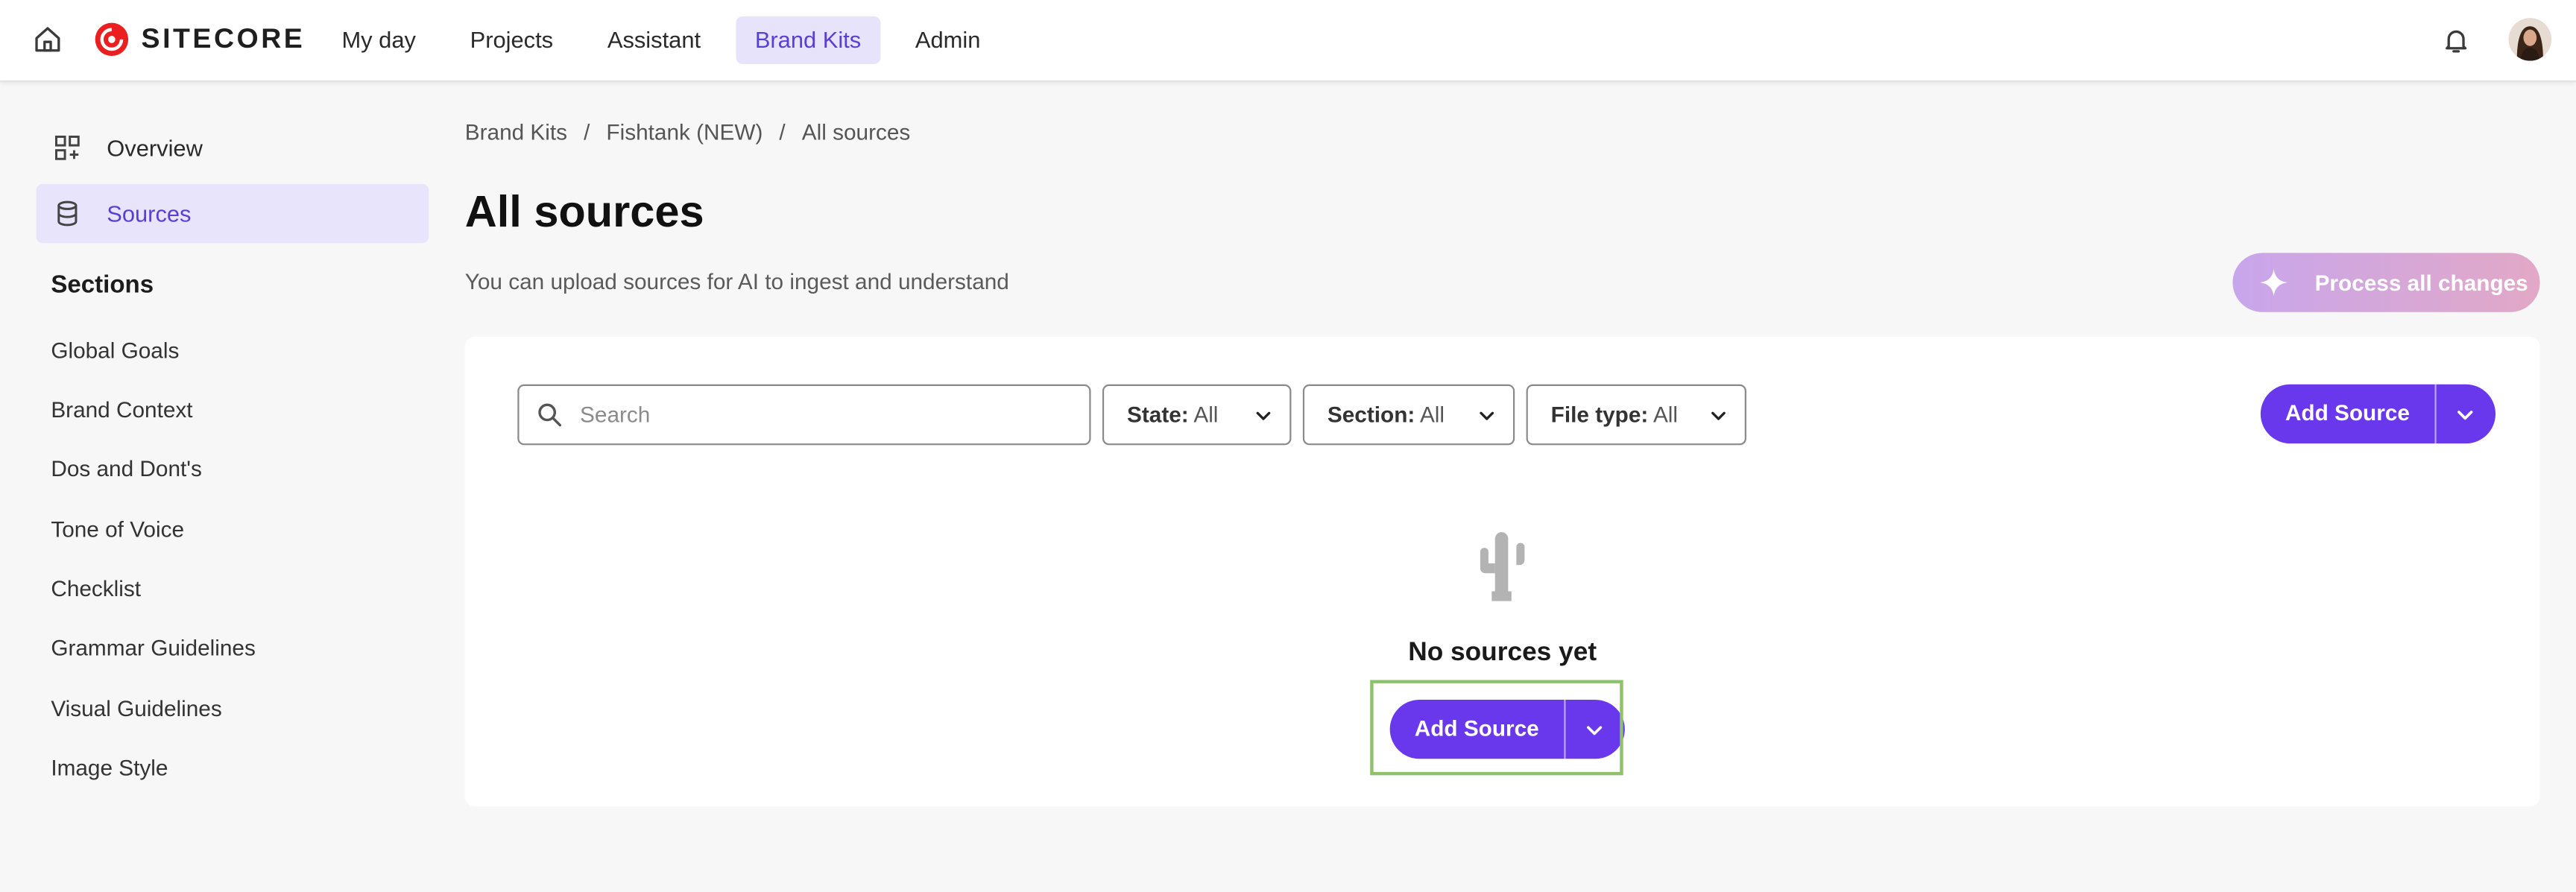 The height and width of the screenshot is (892, 2576). I want to click on empty-state-add-source-menu-toggle, so click(1595, 729).